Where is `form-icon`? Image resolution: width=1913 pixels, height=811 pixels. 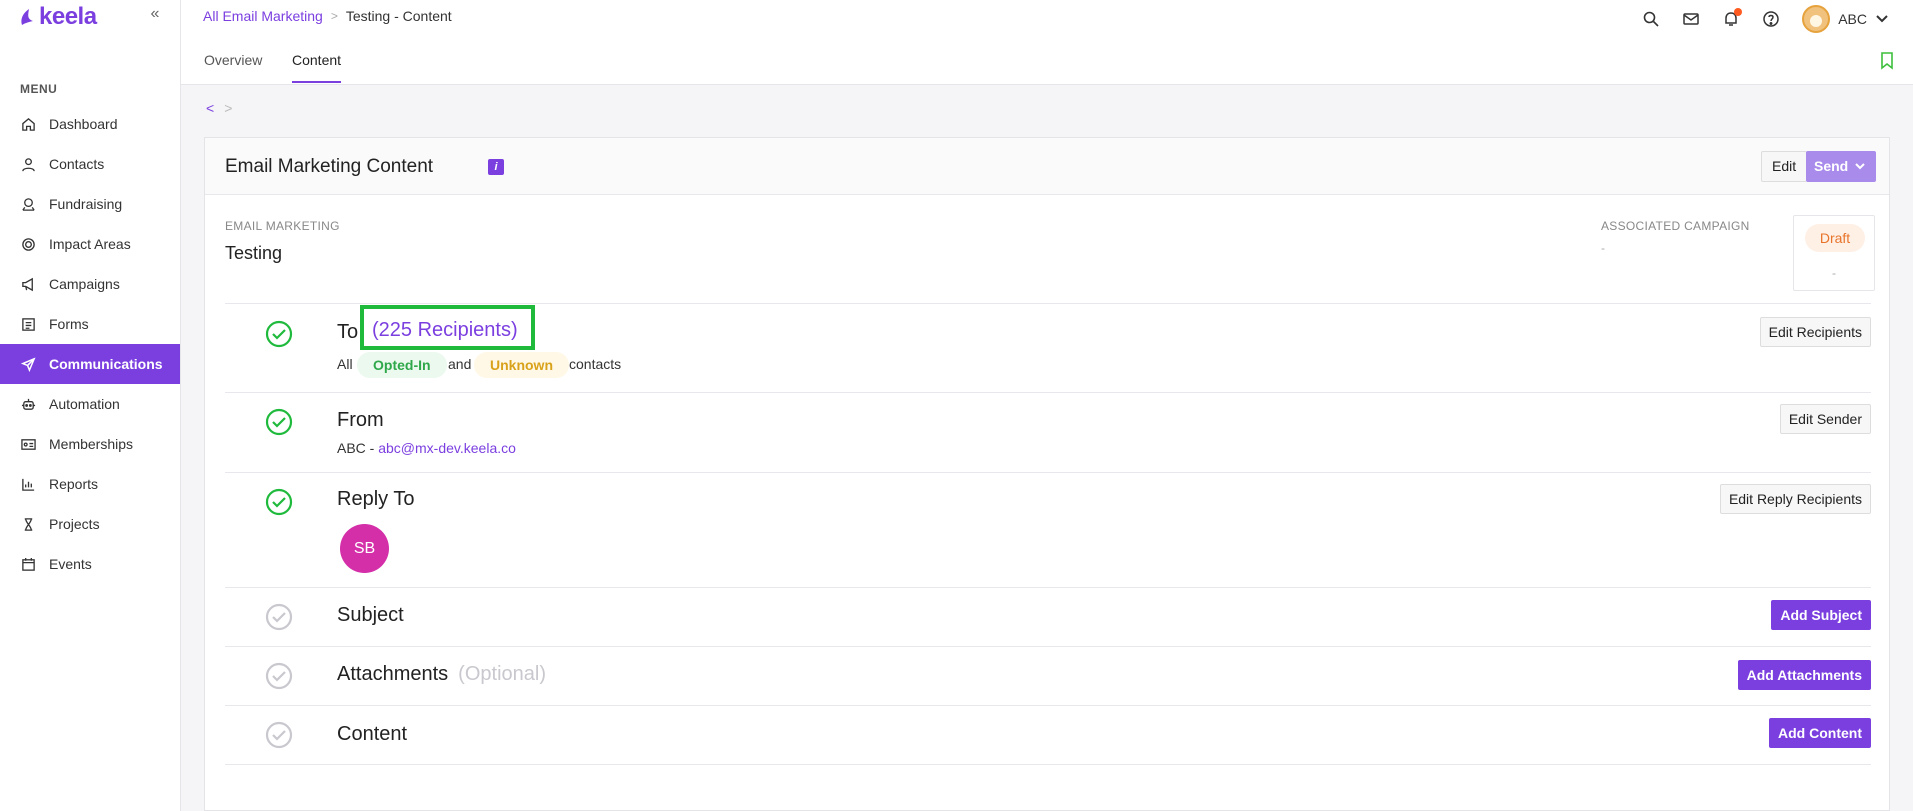 form-icon is located at coordinates (28, 324).